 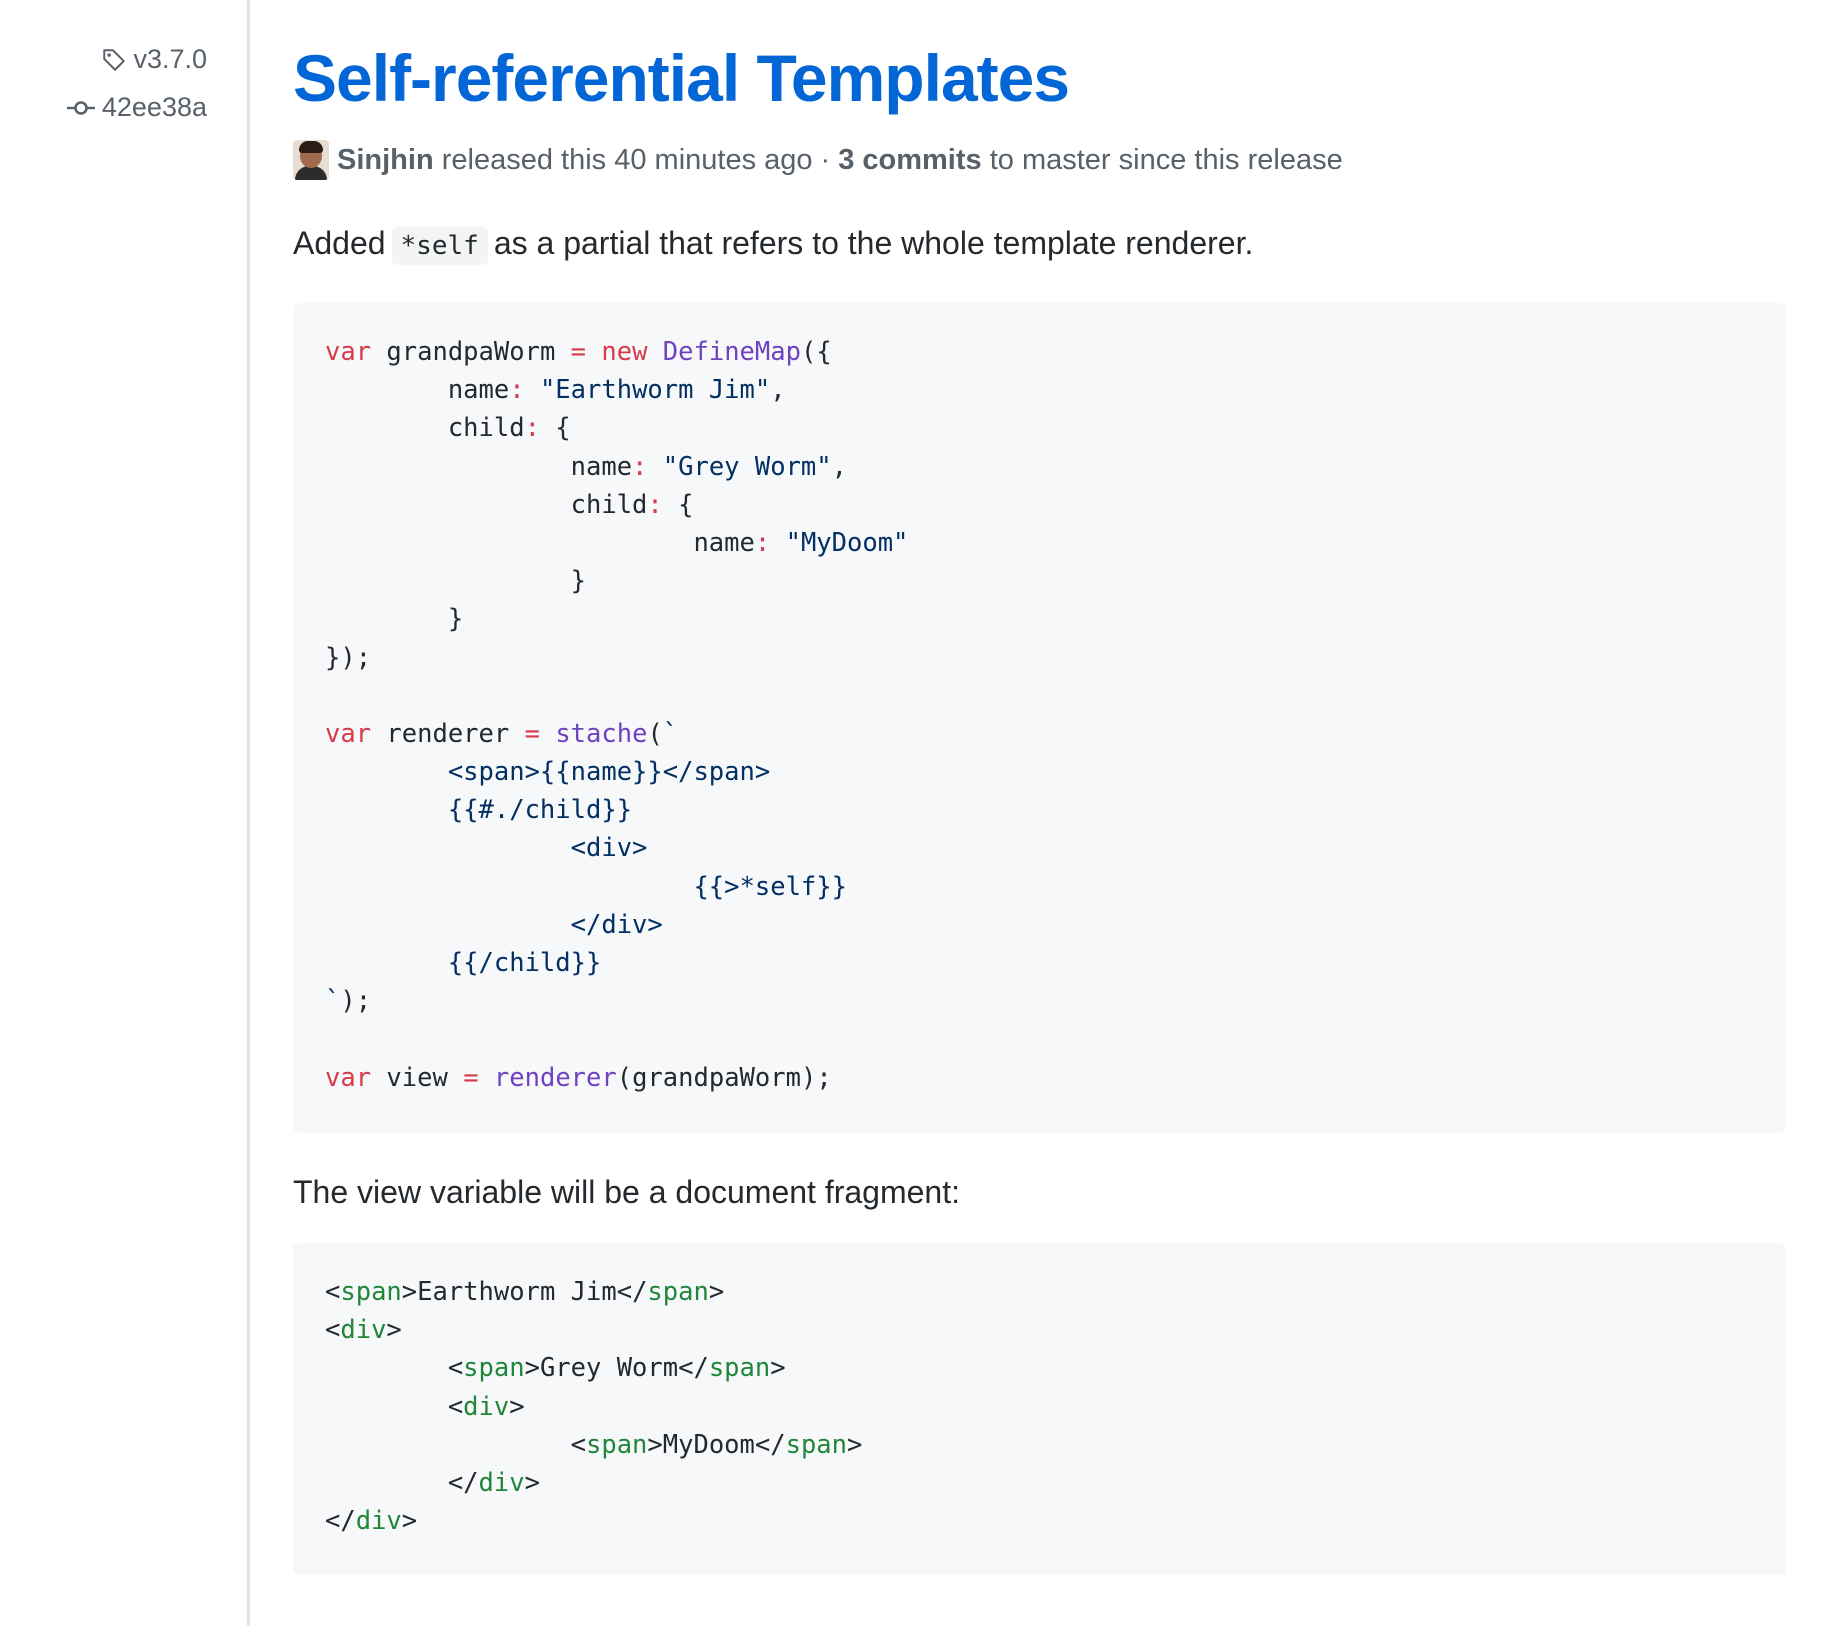 What do you see at coordinates (731, 352) in the screenshot?
I see `code-token: DefineMap` at bounding box center [731, 352].